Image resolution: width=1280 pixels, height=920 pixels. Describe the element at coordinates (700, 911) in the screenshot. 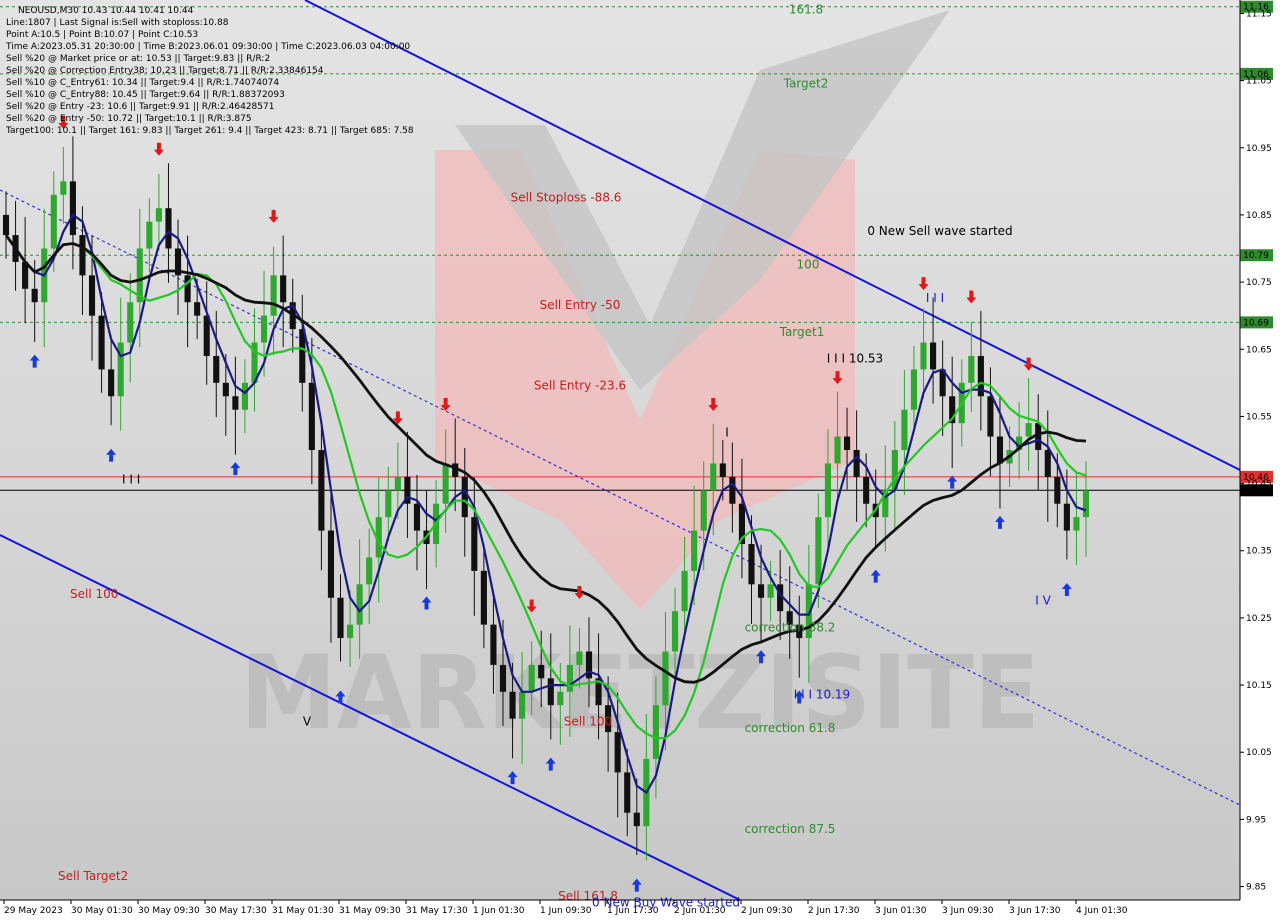

I see `x-tick-label: 2 Jun 01:30` at that location.